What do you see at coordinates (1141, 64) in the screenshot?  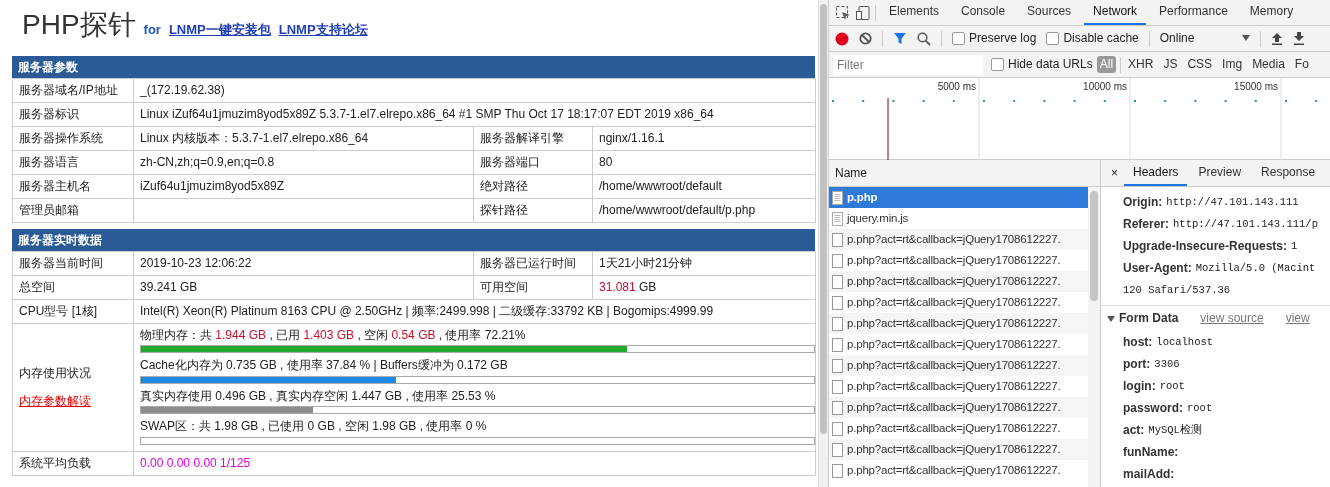 I see `type-filter: XHR` at bounding box center [1141, 64].